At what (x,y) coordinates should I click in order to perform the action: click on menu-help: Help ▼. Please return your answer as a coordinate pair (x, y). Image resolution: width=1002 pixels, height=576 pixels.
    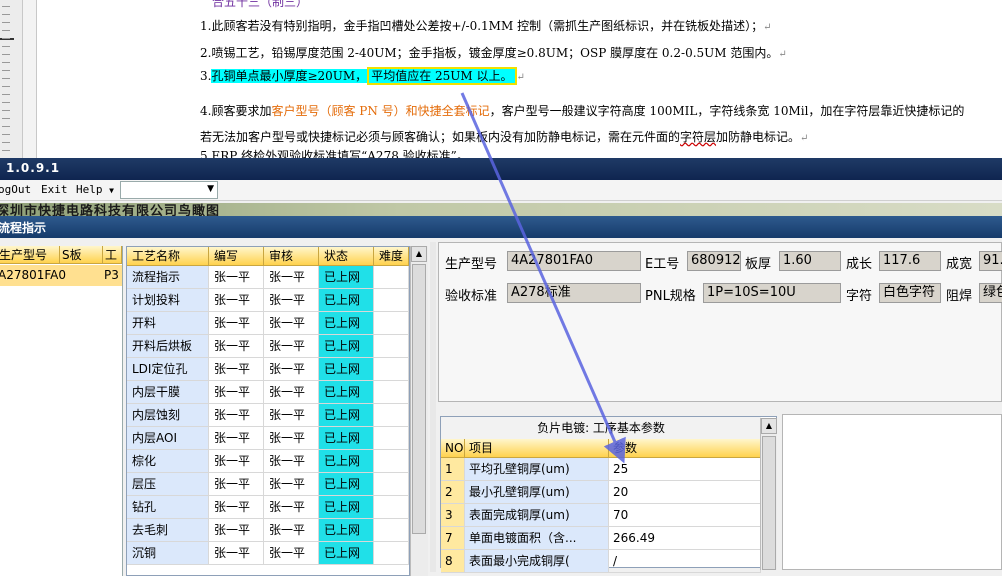
    Looking at the image, I should click on (95, 189).